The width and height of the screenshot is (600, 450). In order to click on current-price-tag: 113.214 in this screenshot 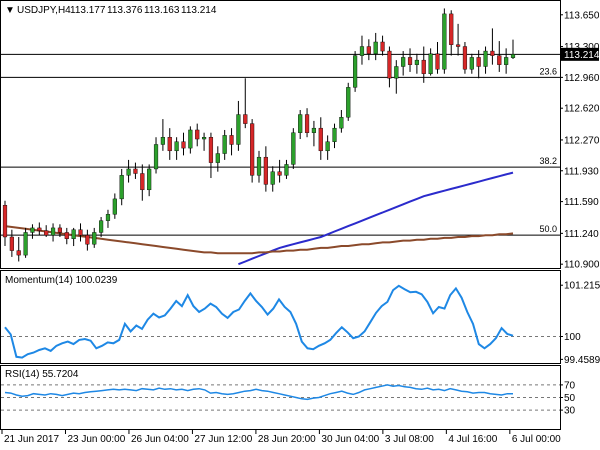, I will do `click(580, 54)`.